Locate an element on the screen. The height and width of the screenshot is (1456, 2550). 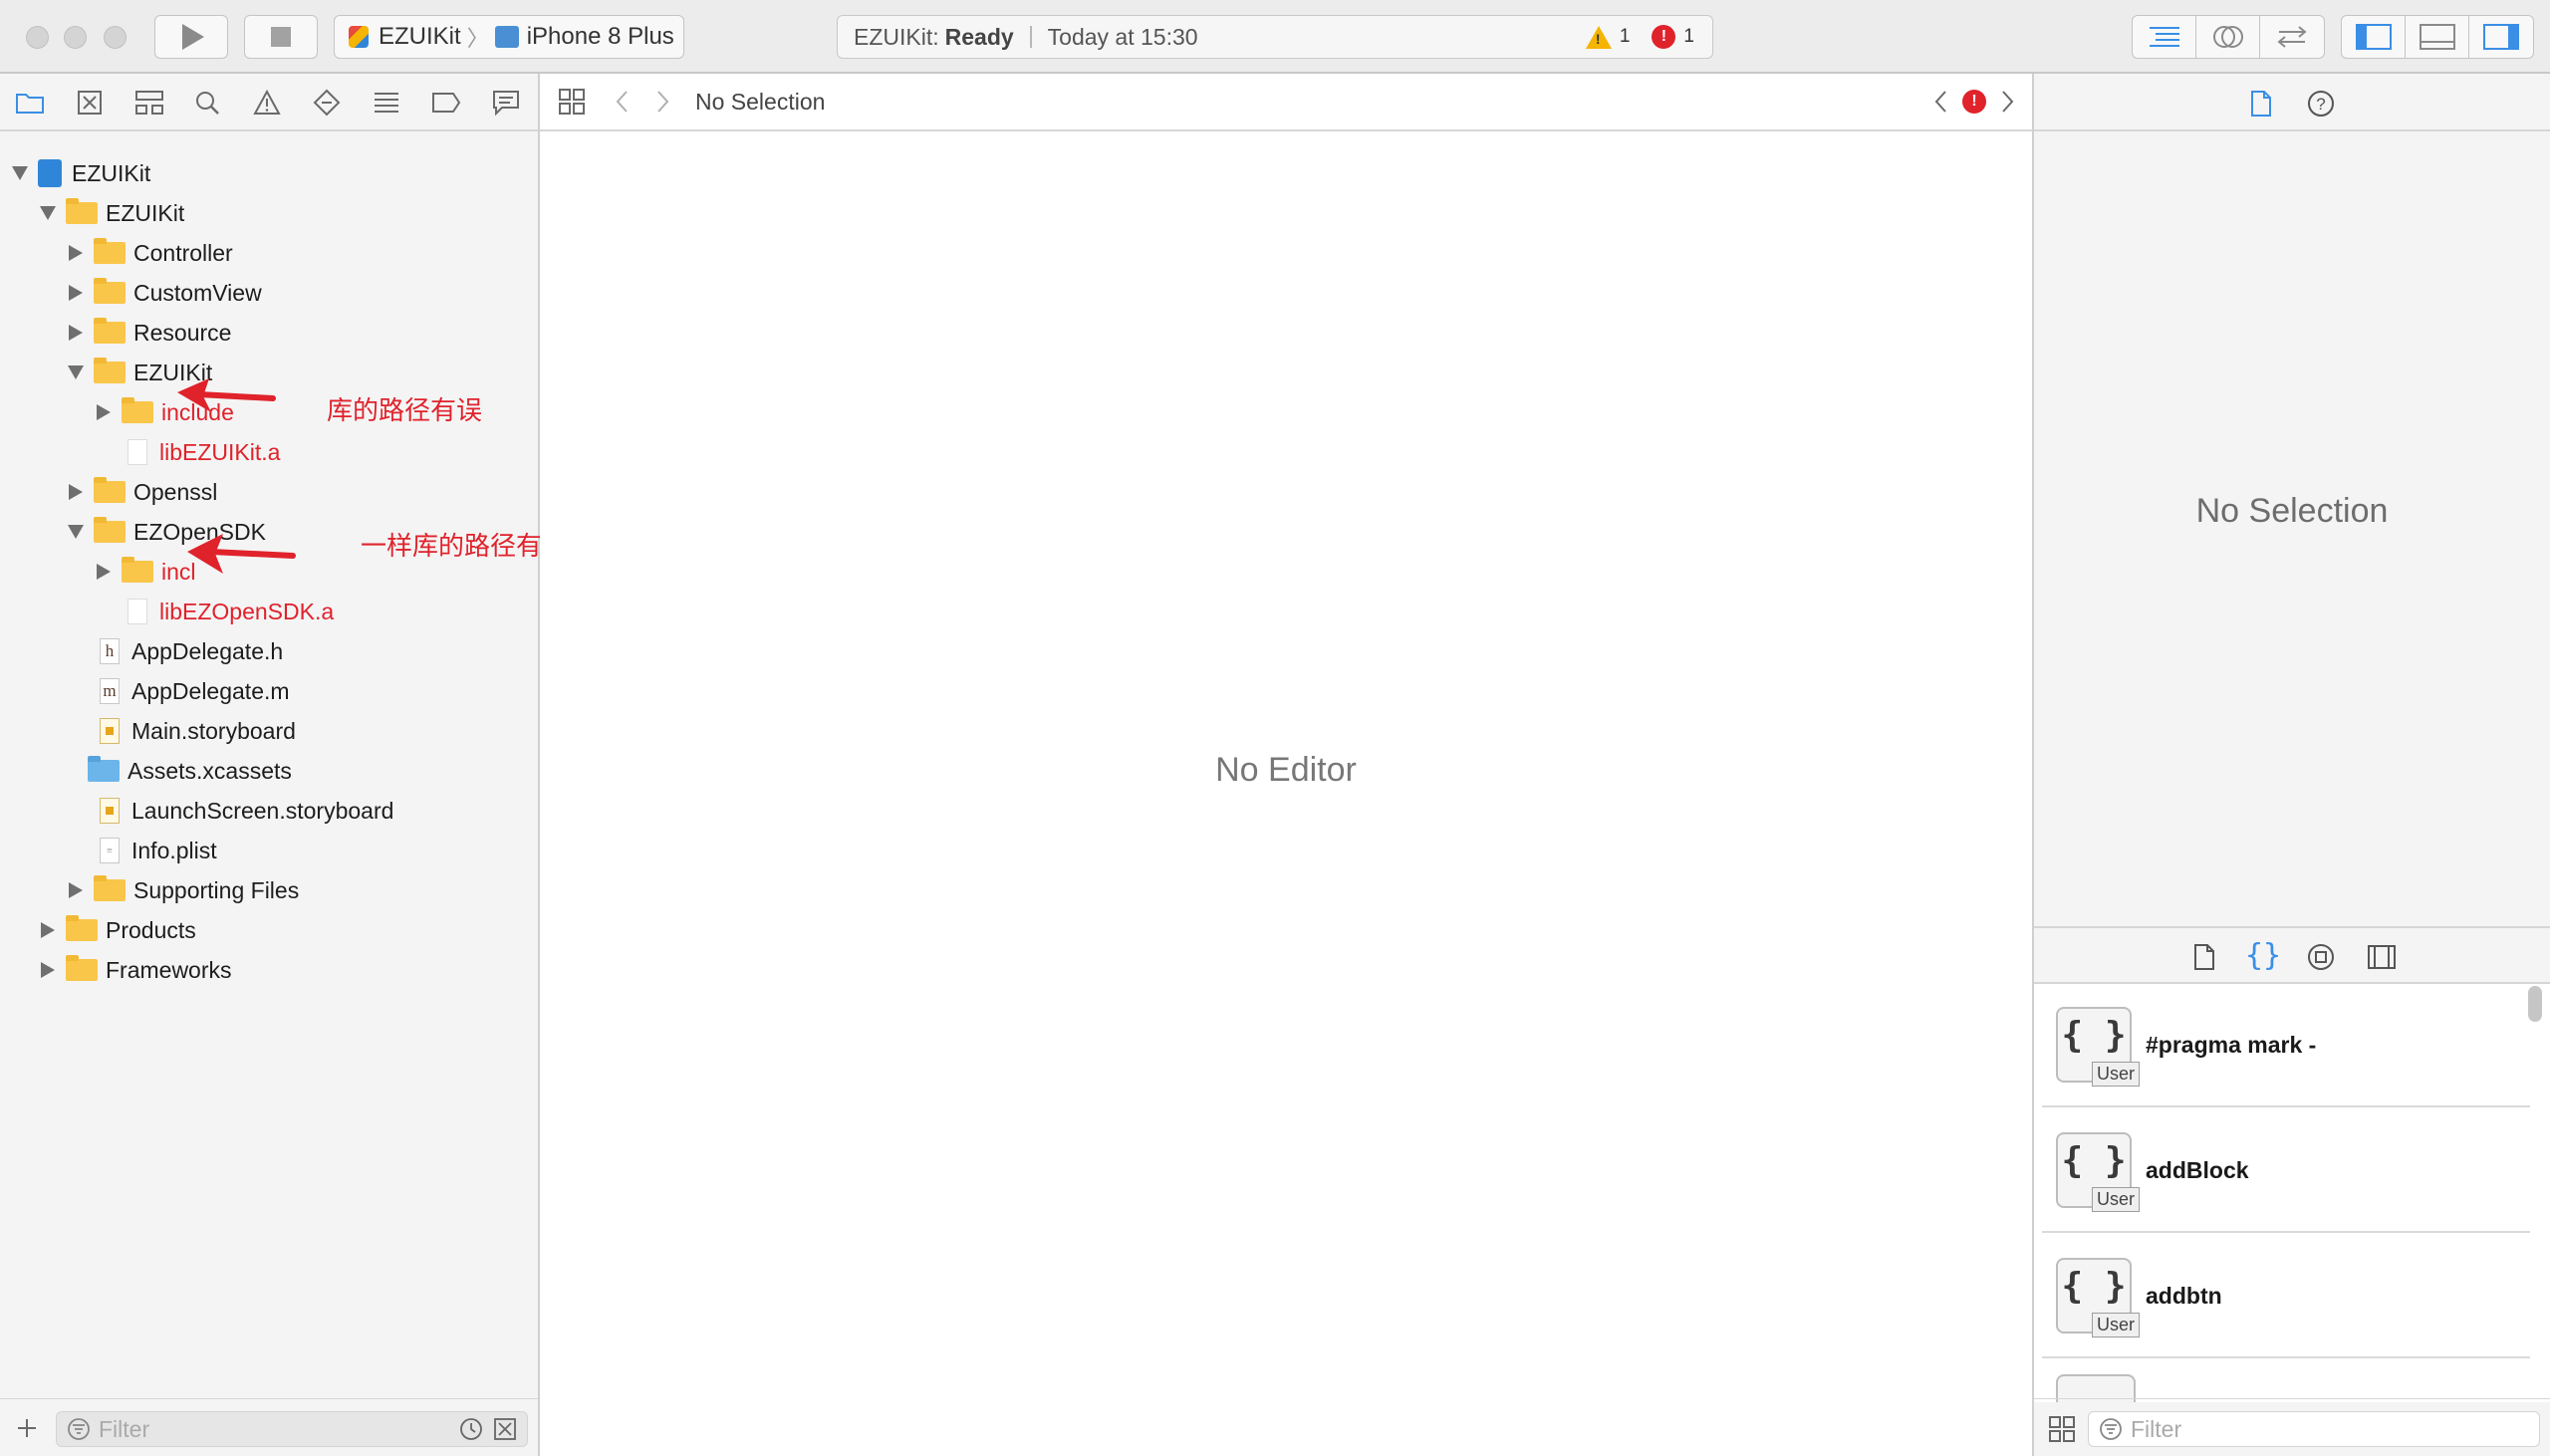
tree-item-file-missing: libEZUIKit.a is located at coordinates (140, 452).